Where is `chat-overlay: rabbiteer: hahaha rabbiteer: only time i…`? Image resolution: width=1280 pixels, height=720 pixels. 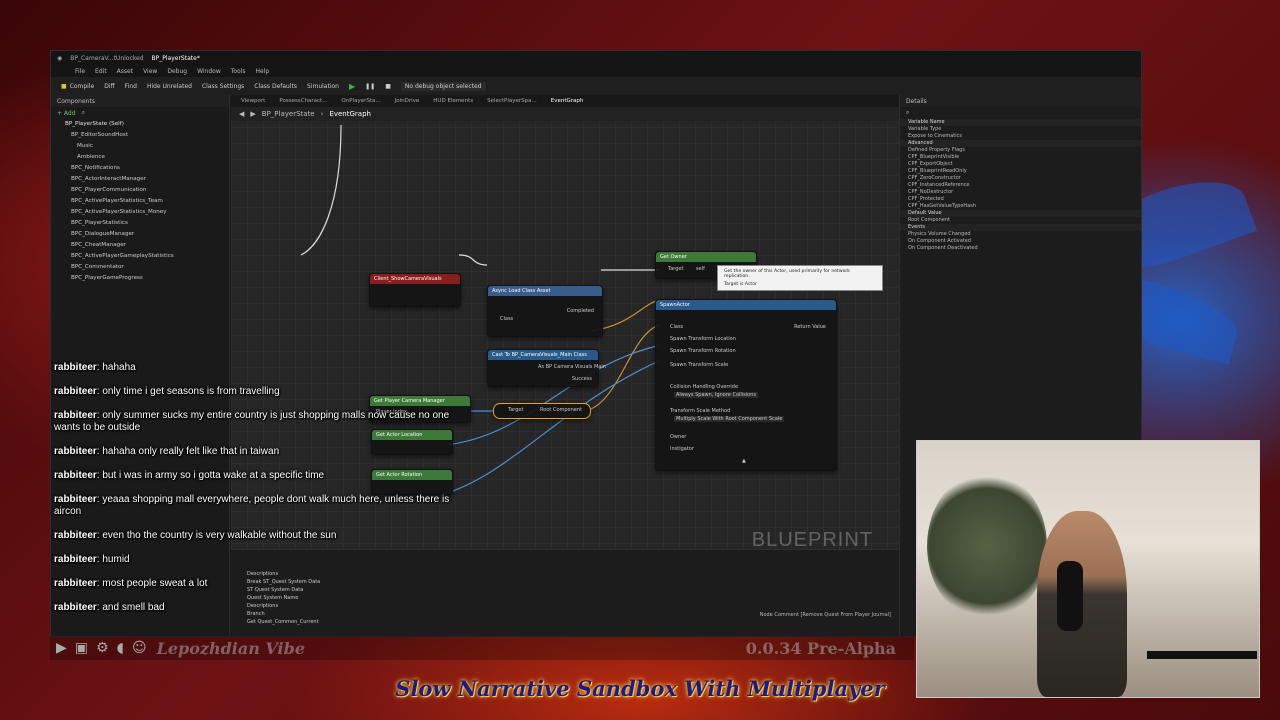
chat-overlay: rabbiteer: hahaha rabbiteer: only time i… is located at coordinates (264, 494).